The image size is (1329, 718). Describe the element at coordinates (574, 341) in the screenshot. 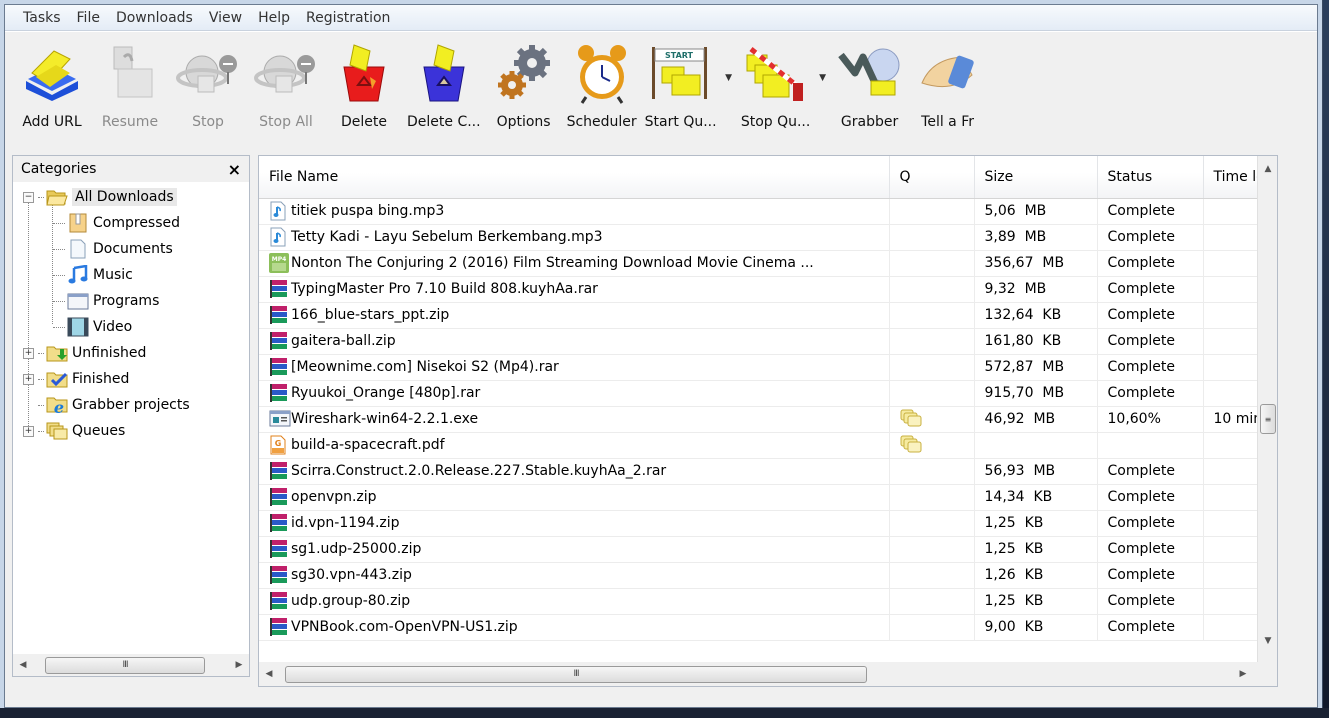

I see `file-name-cell: gaitera-ball.zip` at that location.